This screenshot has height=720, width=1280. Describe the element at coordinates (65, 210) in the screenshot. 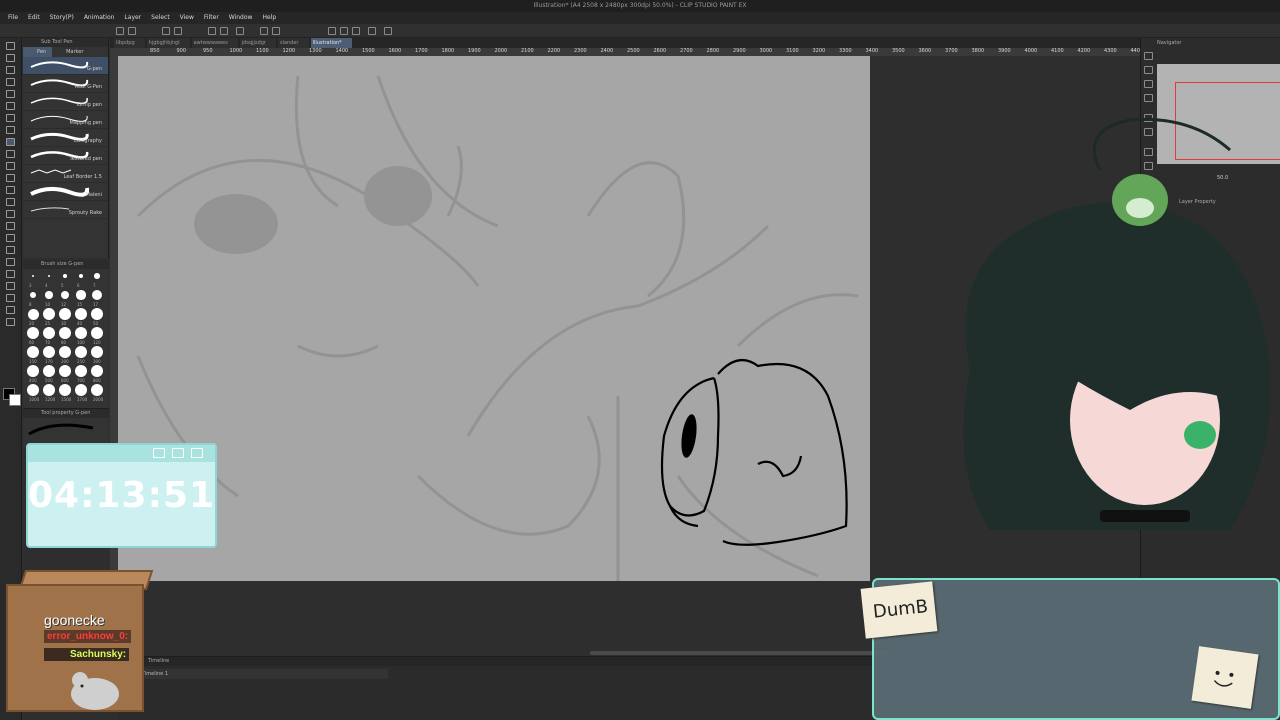

I see `brush-sprouty-rake: Sprouty Rake` at that location.